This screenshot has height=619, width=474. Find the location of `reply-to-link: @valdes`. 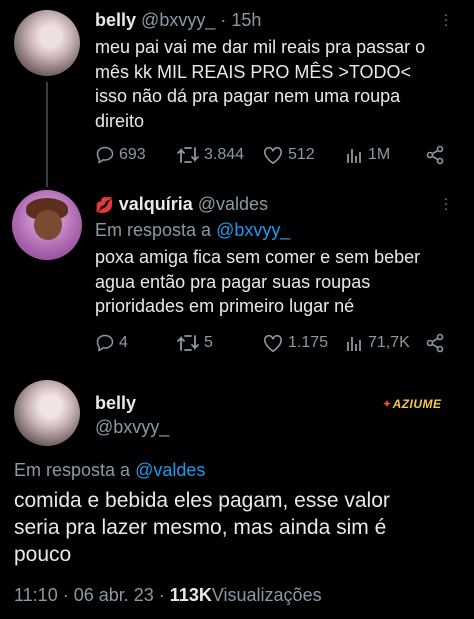

reply-to-link: @valdes is located at coordinates (170, 470).